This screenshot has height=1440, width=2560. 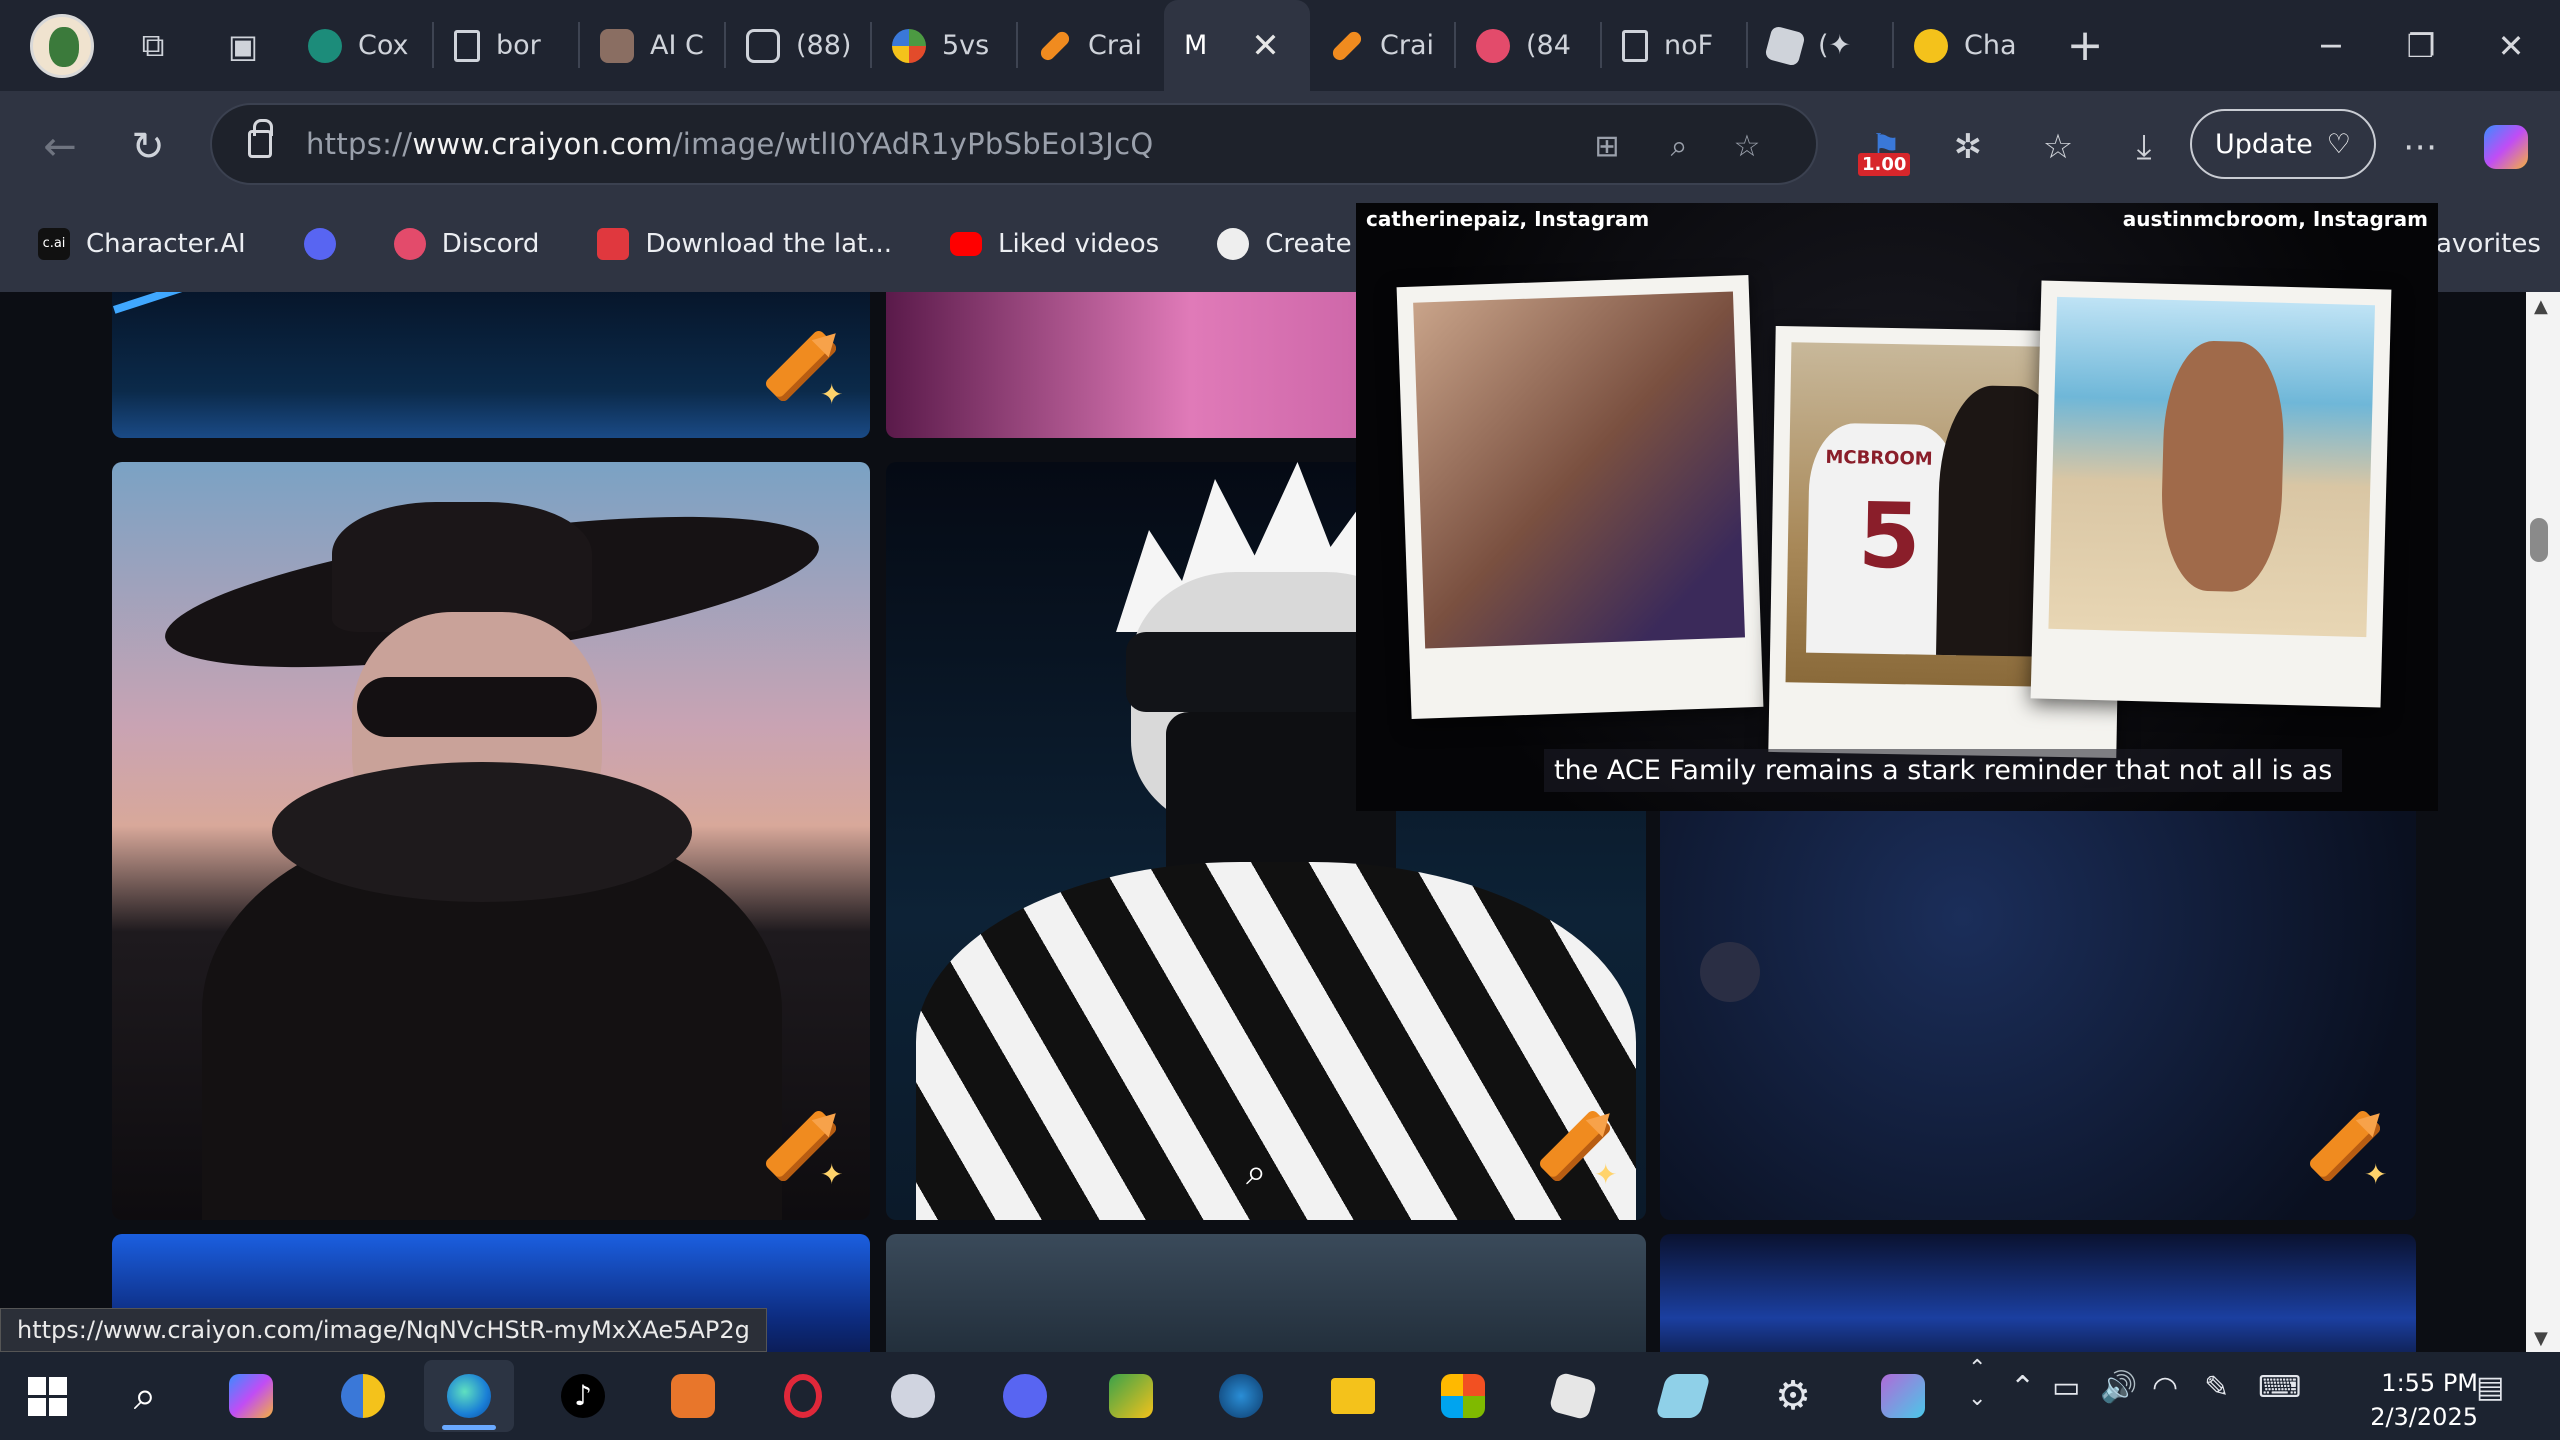 I want to click on close-window-icon: ✕, so click(x=2511, y=45).